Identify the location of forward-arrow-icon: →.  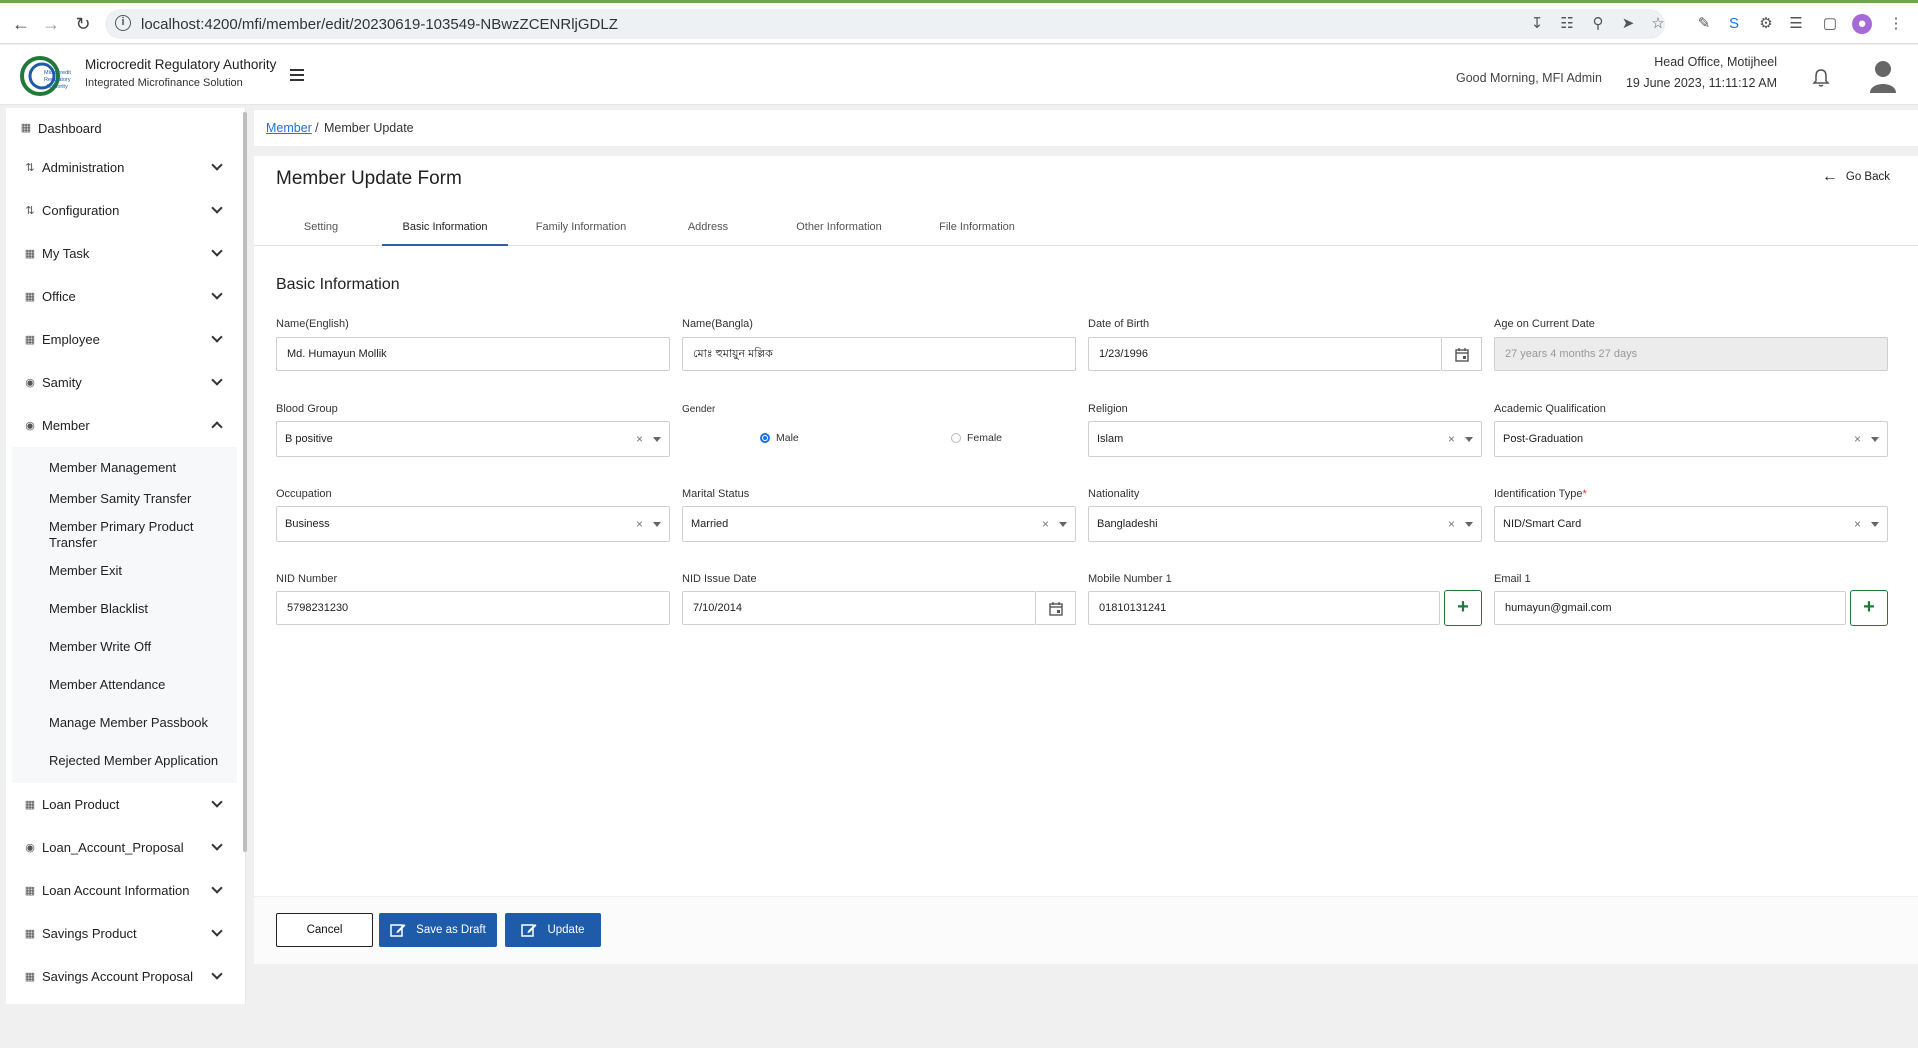
(51, 24).